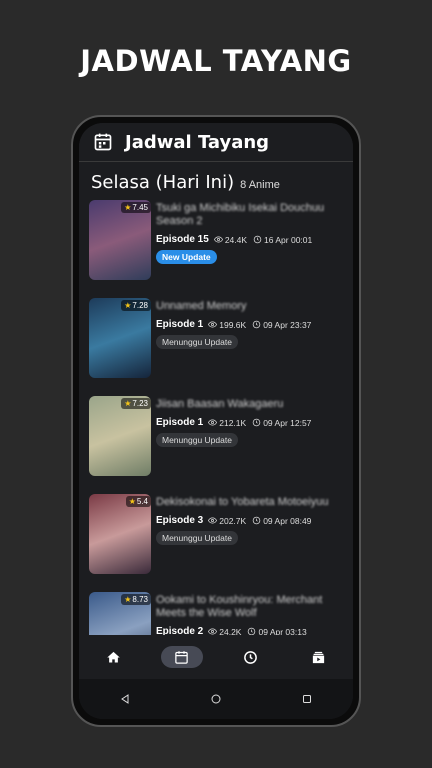  I want to click on release-time: 16 Apr 00:01, so click(288, 239).